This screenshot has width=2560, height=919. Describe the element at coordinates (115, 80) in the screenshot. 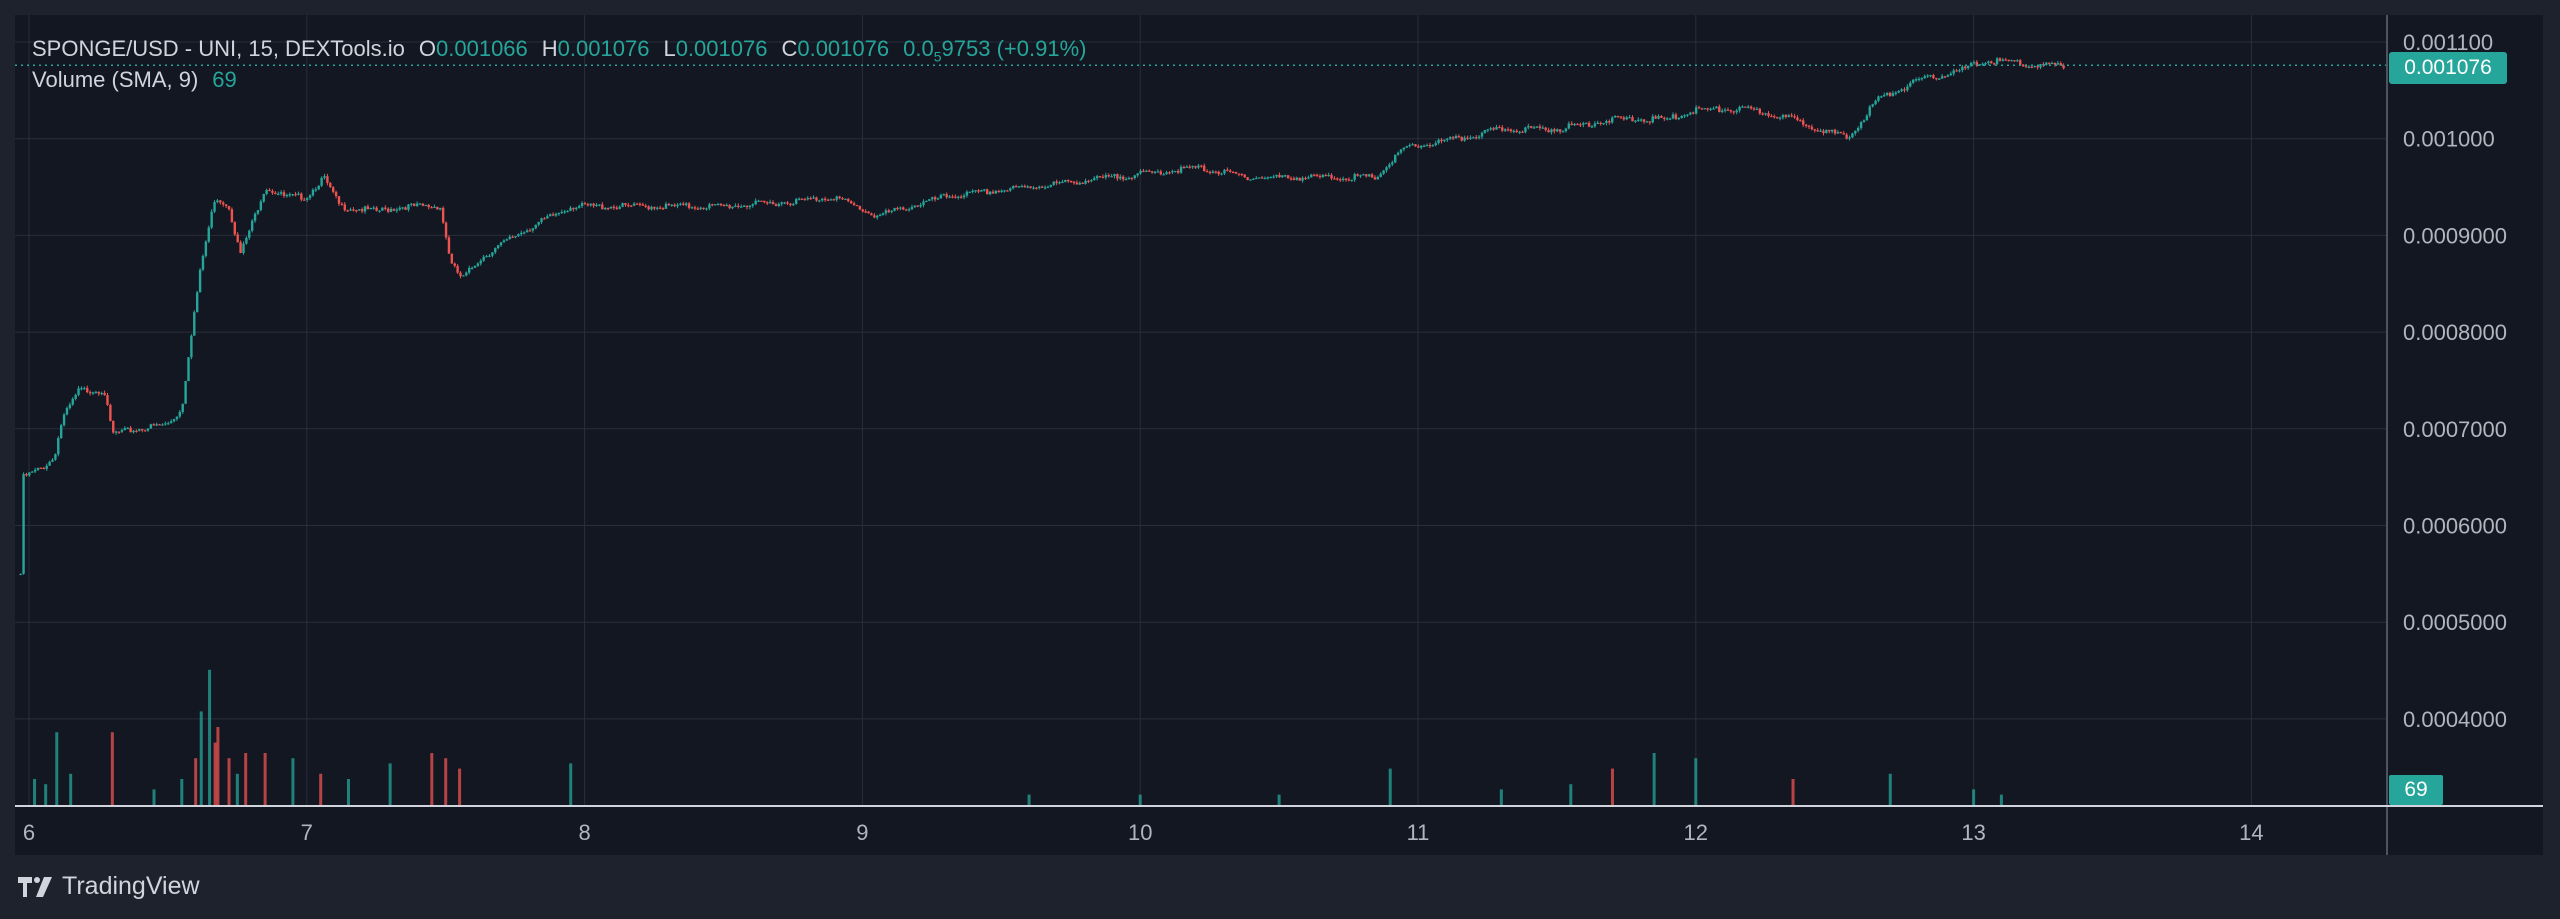

I see `volume-title: Volume (SMA, 9)` at that location.